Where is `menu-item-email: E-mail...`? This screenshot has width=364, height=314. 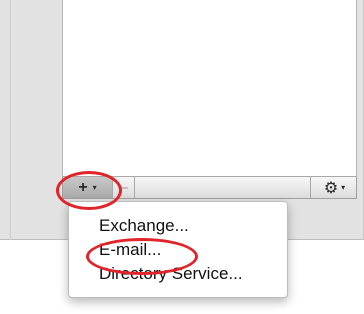 menu-item-email: E-mail... is located at coordinates (178, 250).